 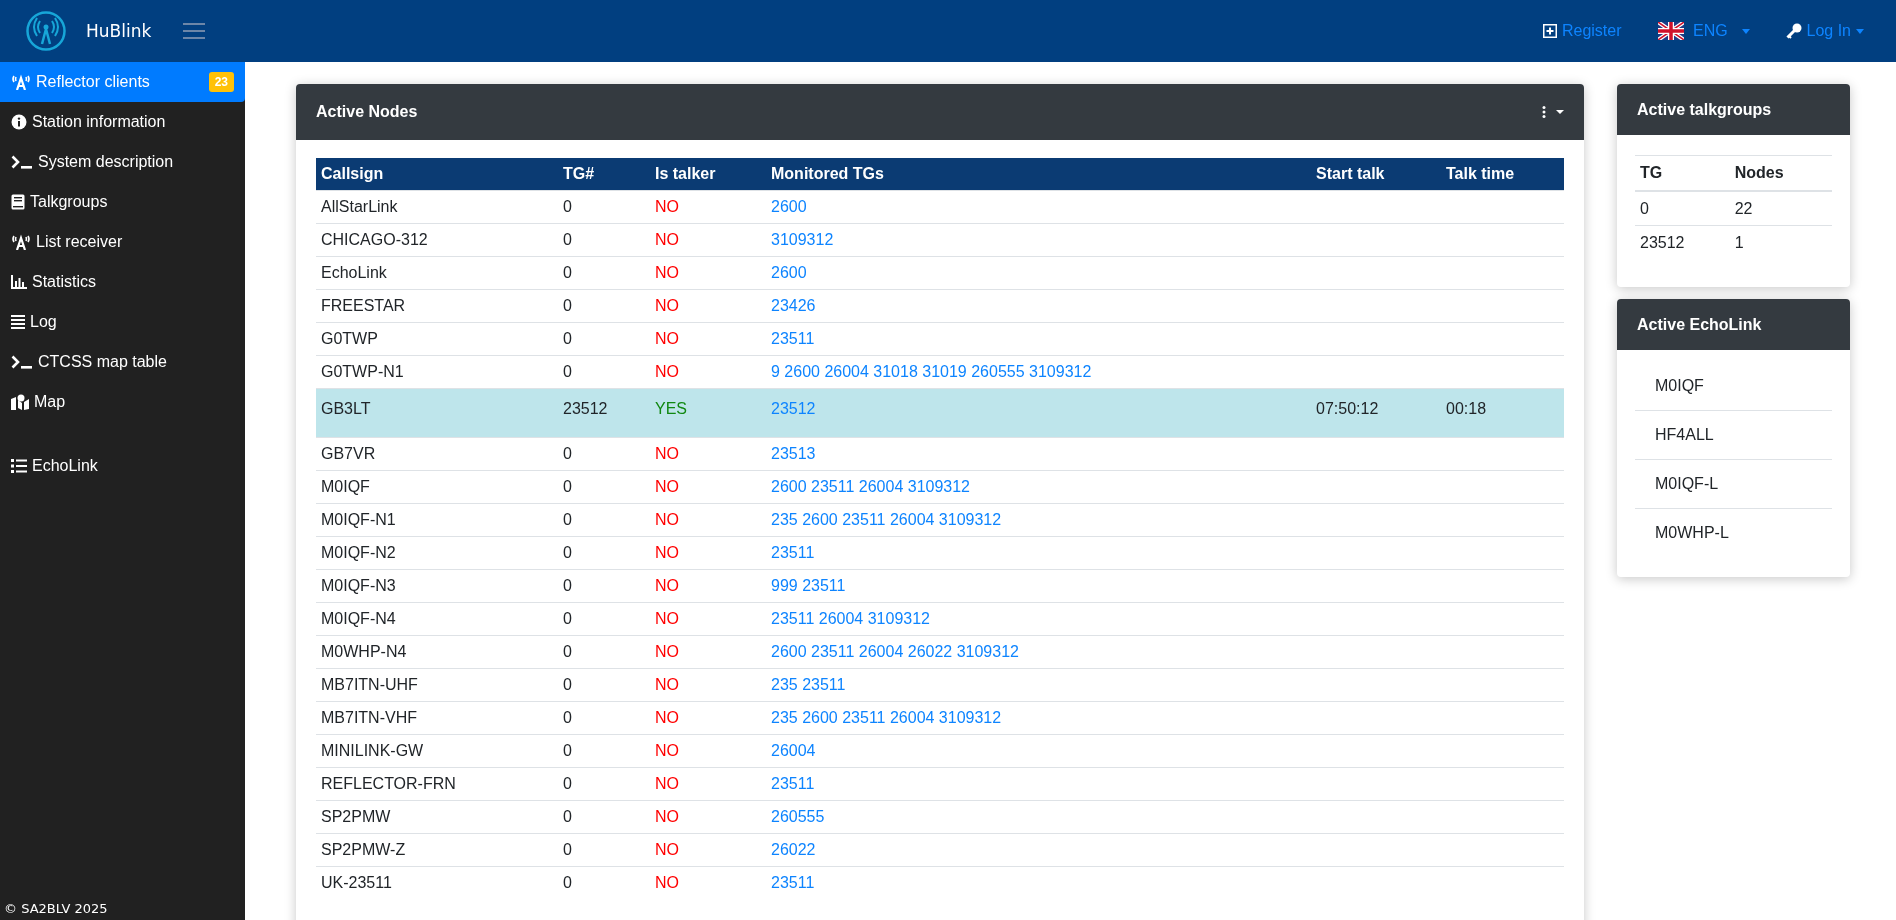 What do you see at coordinates (46, 31) in the screenshot?
I see `antenna-logo-icon` at bounding box center [46, 31].